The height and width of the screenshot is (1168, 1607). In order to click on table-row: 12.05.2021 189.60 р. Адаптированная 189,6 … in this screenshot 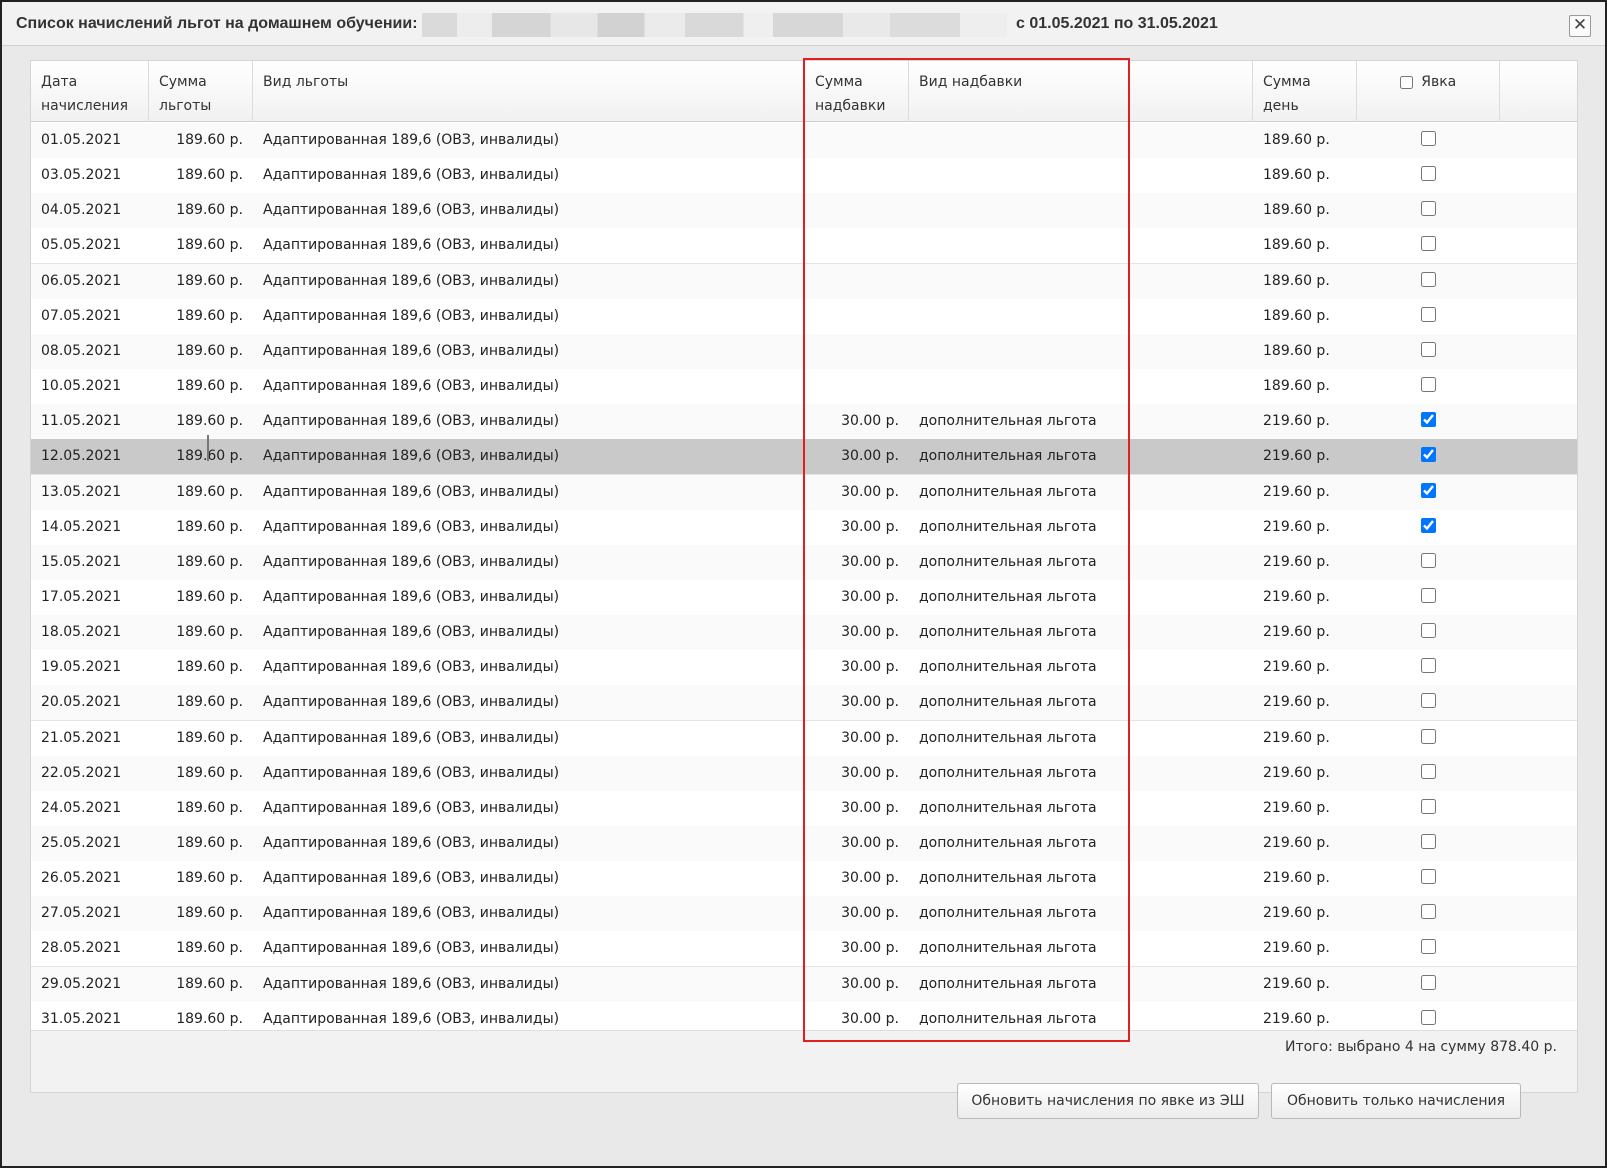, I will do `click(804, 457)`.